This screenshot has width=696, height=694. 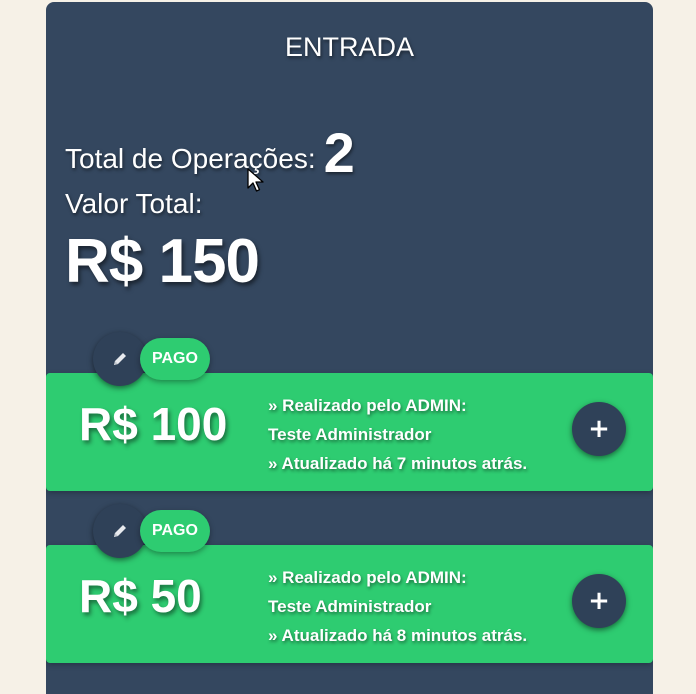 I want to click on total-value-label: Valor Total:, so click(x=134, y=203).